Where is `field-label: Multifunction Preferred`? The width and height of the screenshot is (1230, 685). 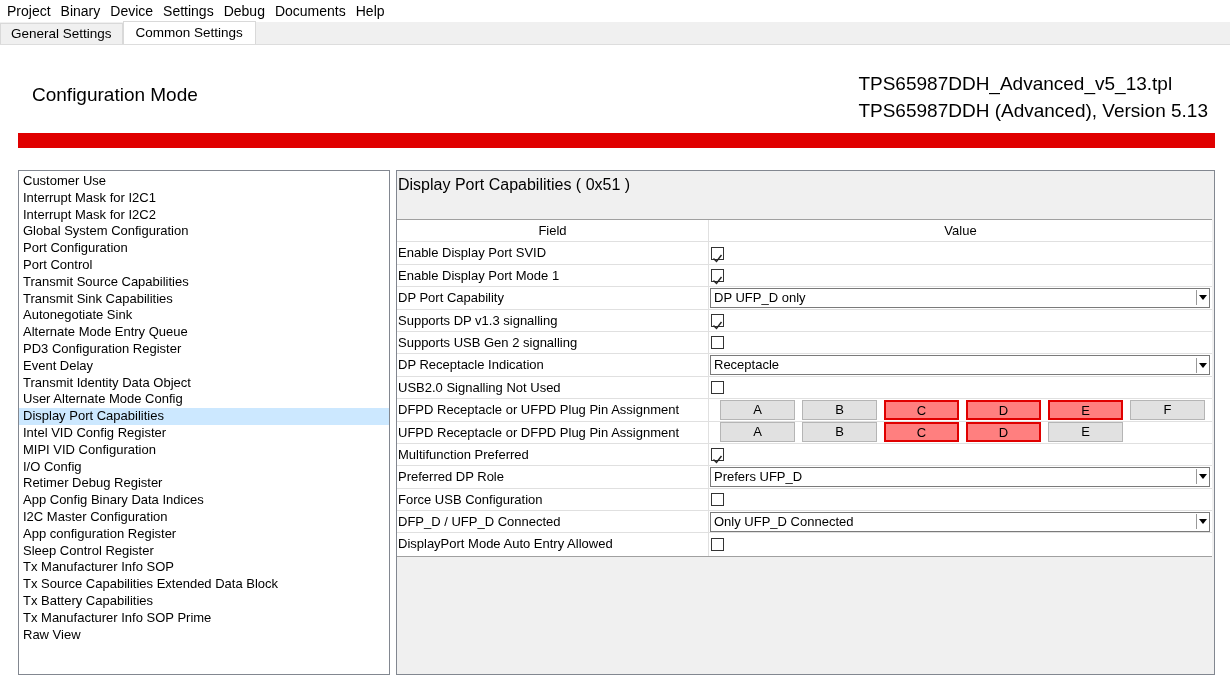 field-label: Multifunction Preferred is located at coordinates (553, 454).